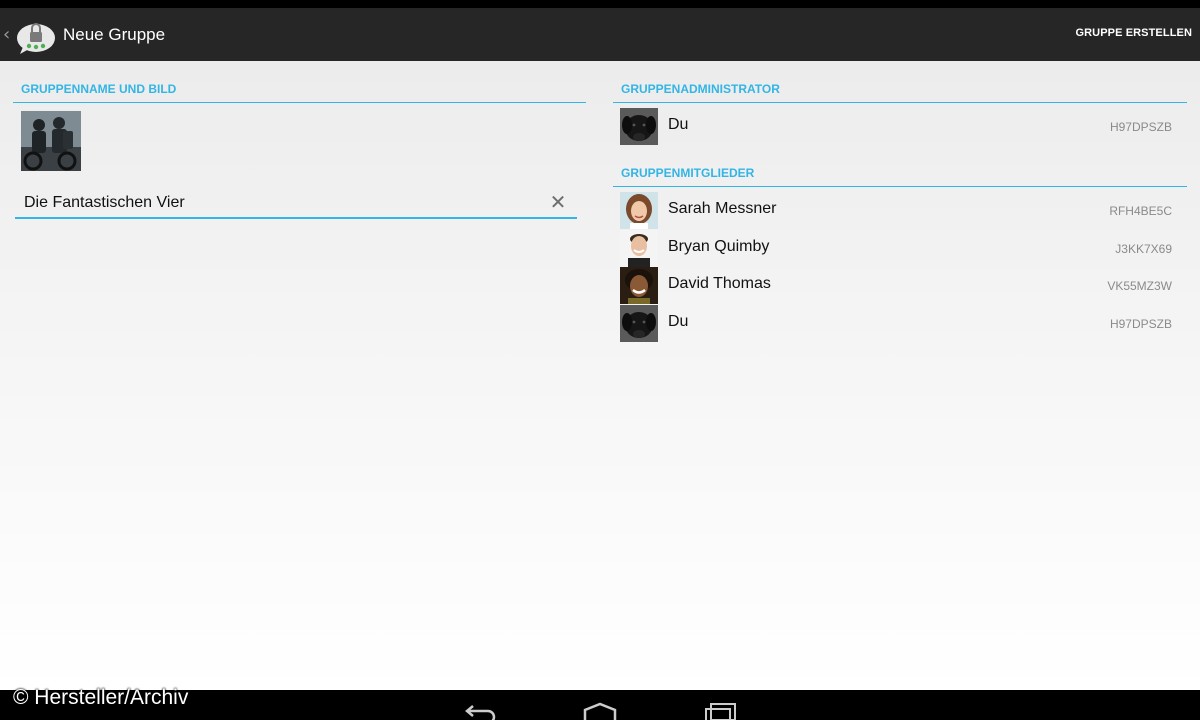 The image size is (1200, 720). Describe the element at coordinates (1143, 249) in the screenshot. I see `member-id: J3KK7X69` at that location.